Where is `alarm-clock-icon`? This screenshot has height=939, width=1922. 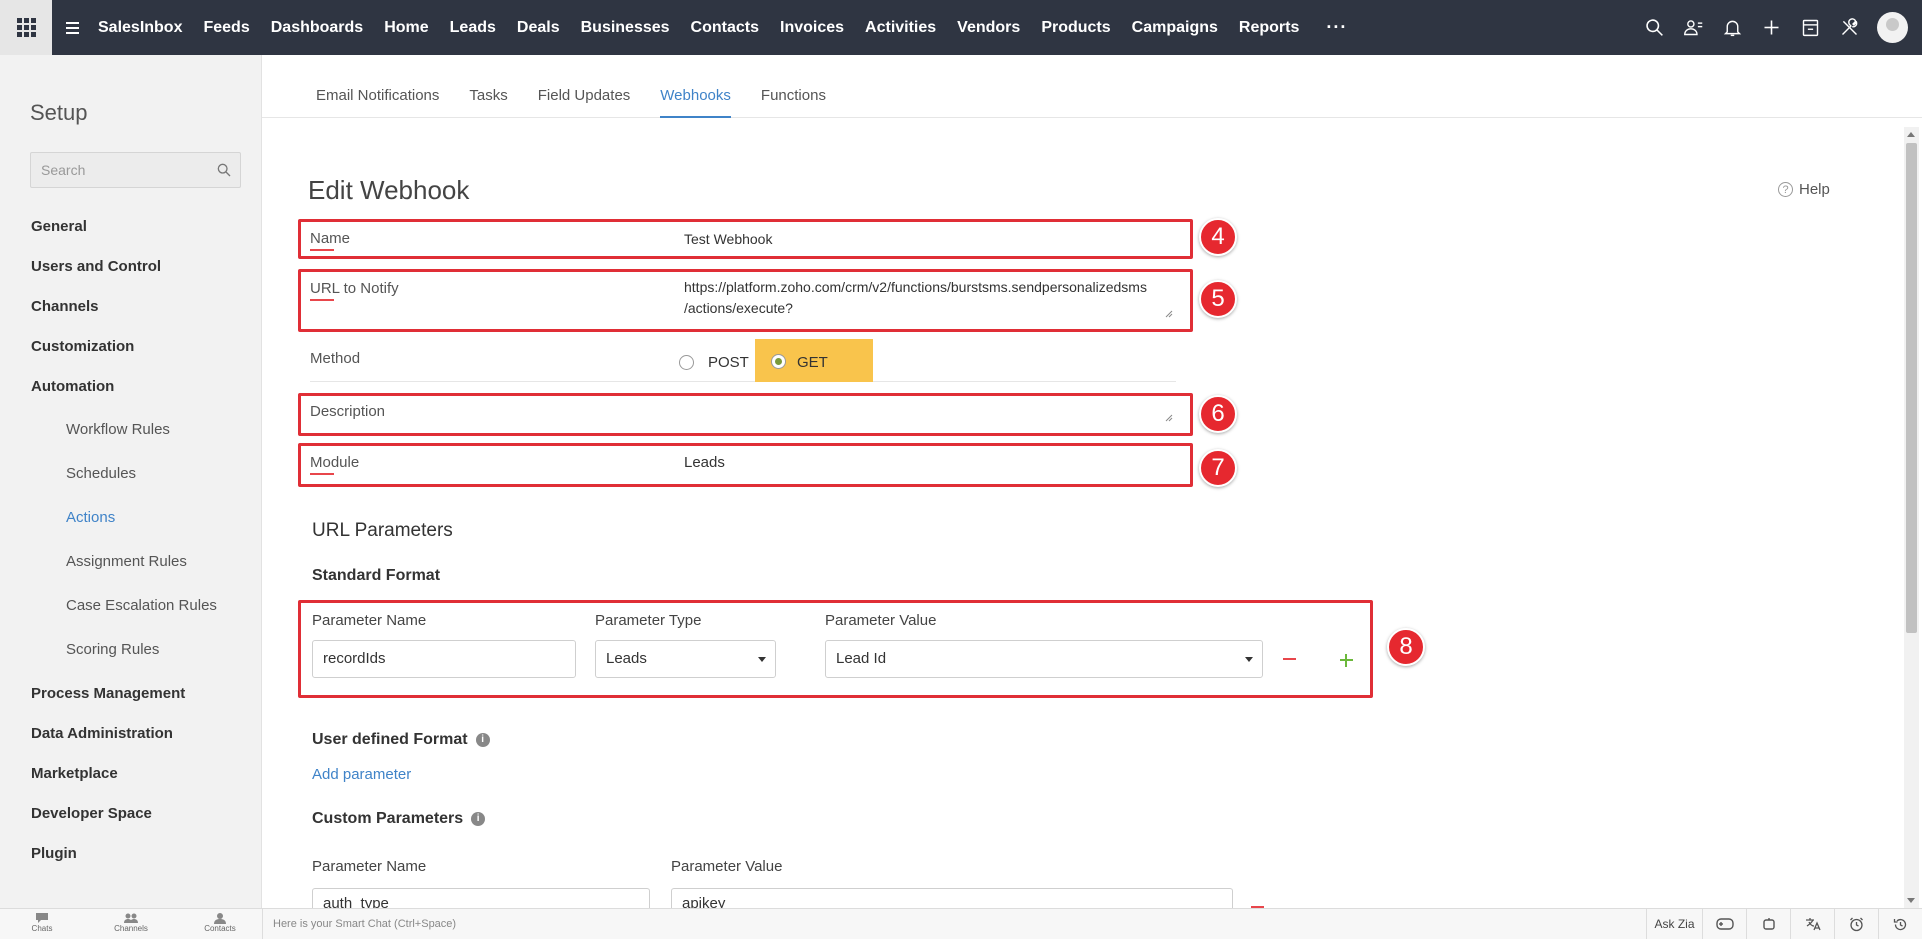
alarm-clock-icon is located at coordinates (1856, 924).